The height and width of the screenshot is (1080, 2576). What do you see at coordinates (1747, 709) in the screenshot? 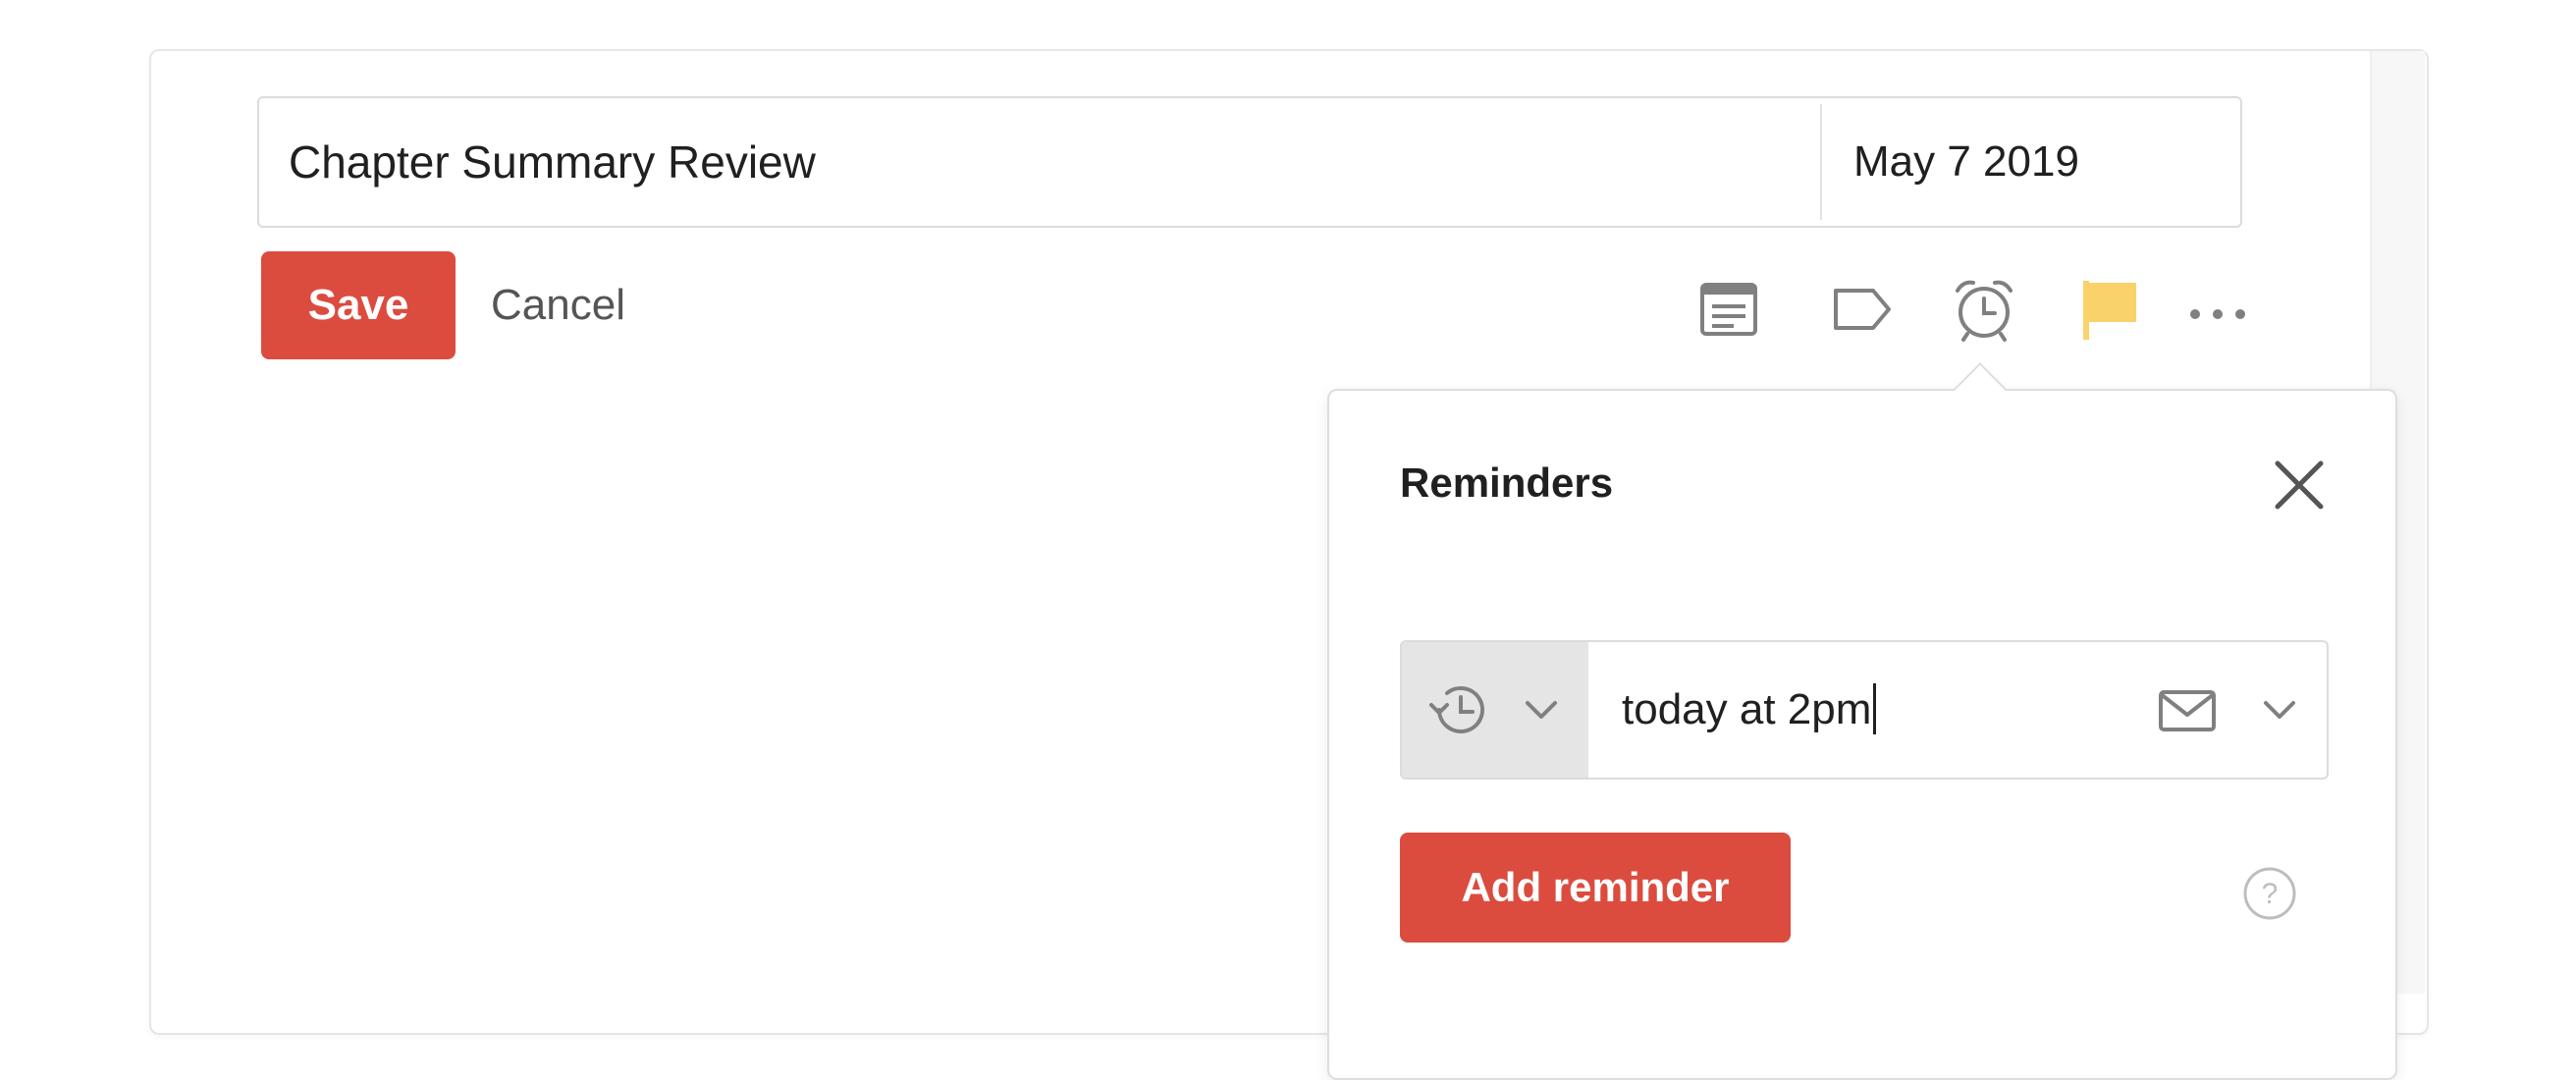
I see `reminder-time-text: today at 2pm` at bounding box center [1747, 709].